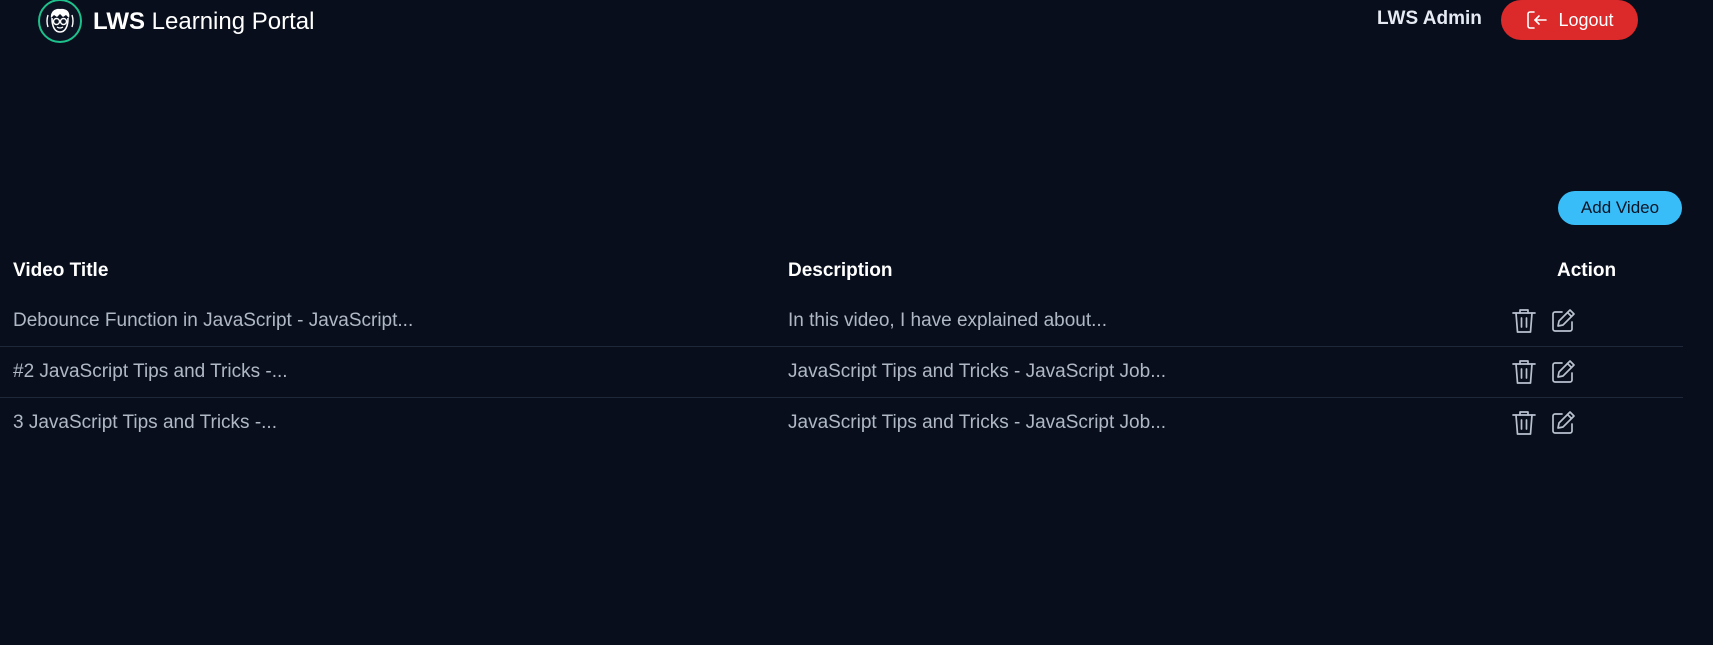  What do you see at coordinates (230, 21) in the screenshot?
I see `brand-title-rest: Learning Portal` at bounding box center [230, 21].